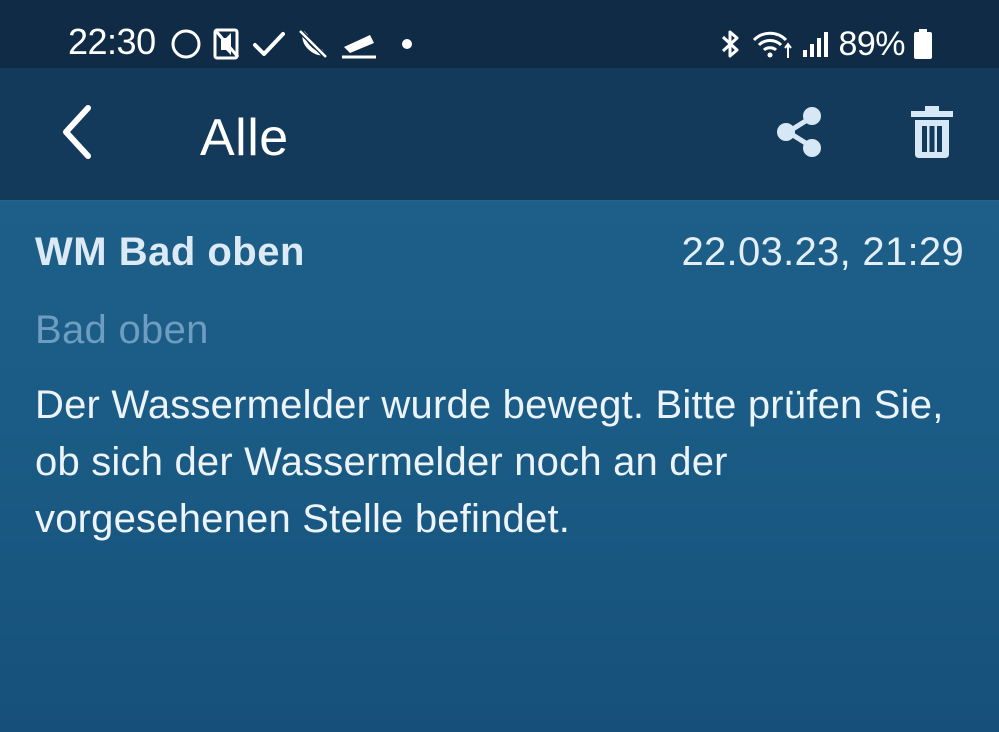 The image size is (999, 732). What do you see at coordinates (186, 44) in the screenshot?
I see `circle-icon` at bounding box center [186, 44].